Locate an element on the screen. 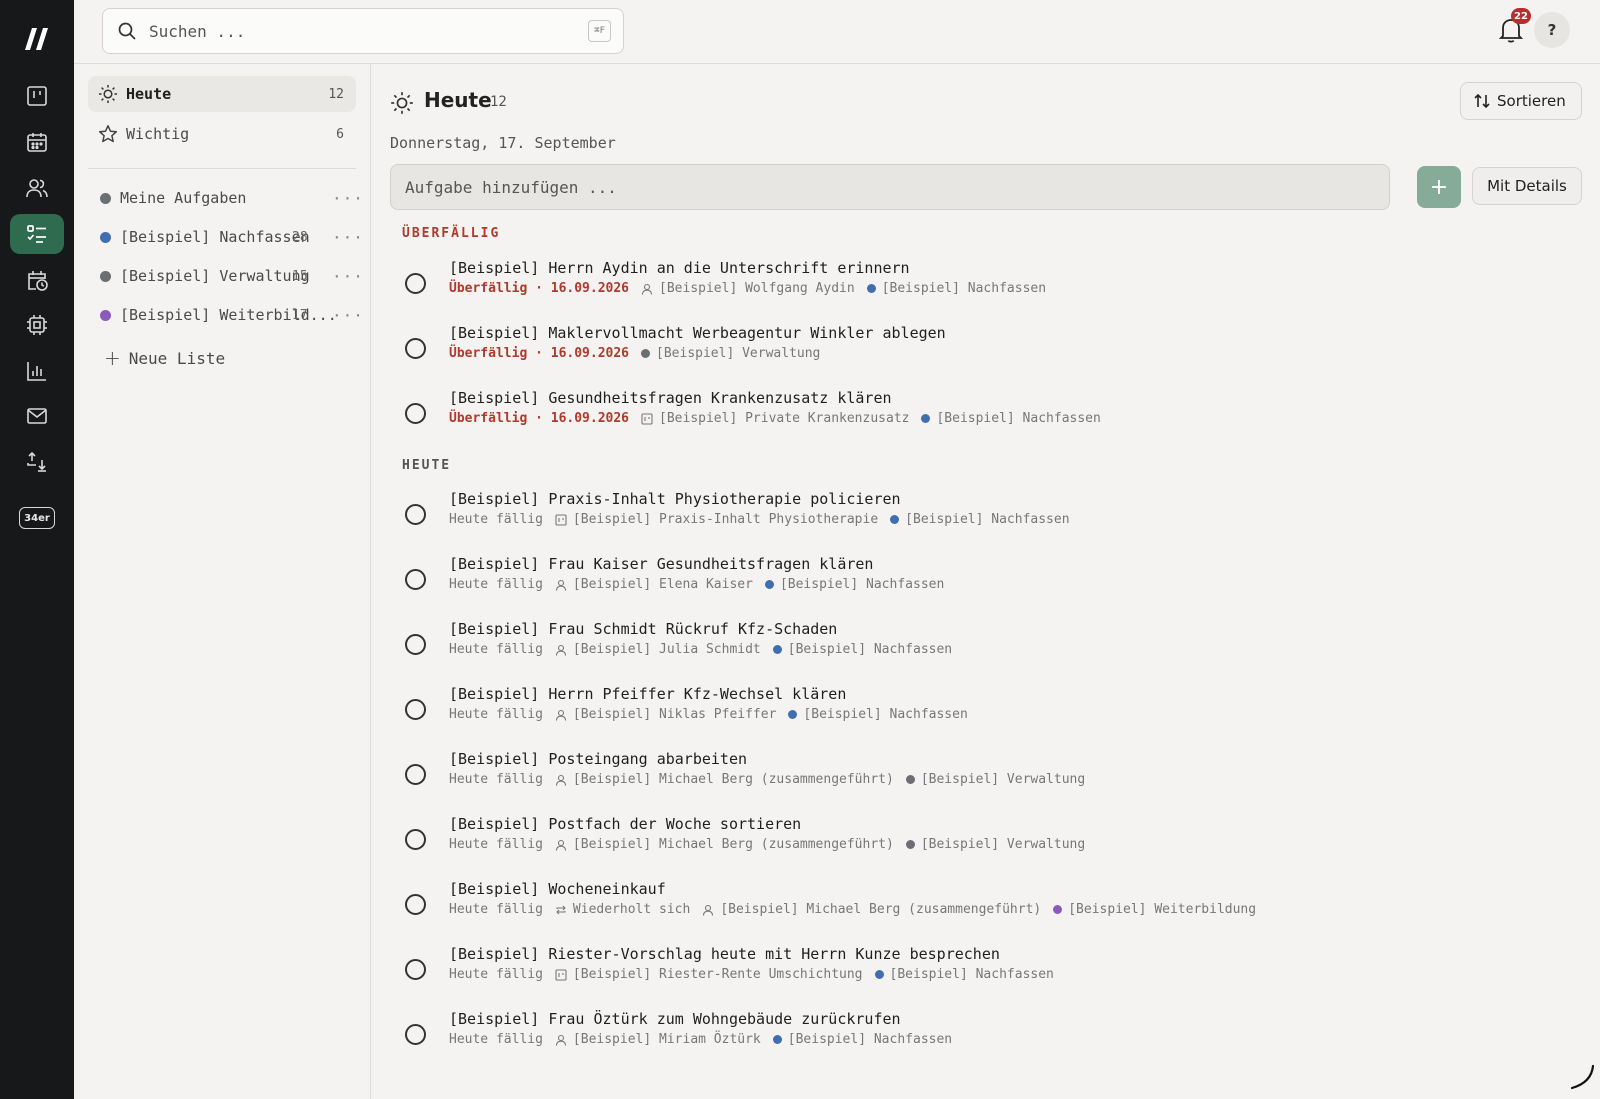 The image size is (1600, 1099). reference-link: [Beispiel] Wolfgang Aydin is located at coordinates (748, 288).